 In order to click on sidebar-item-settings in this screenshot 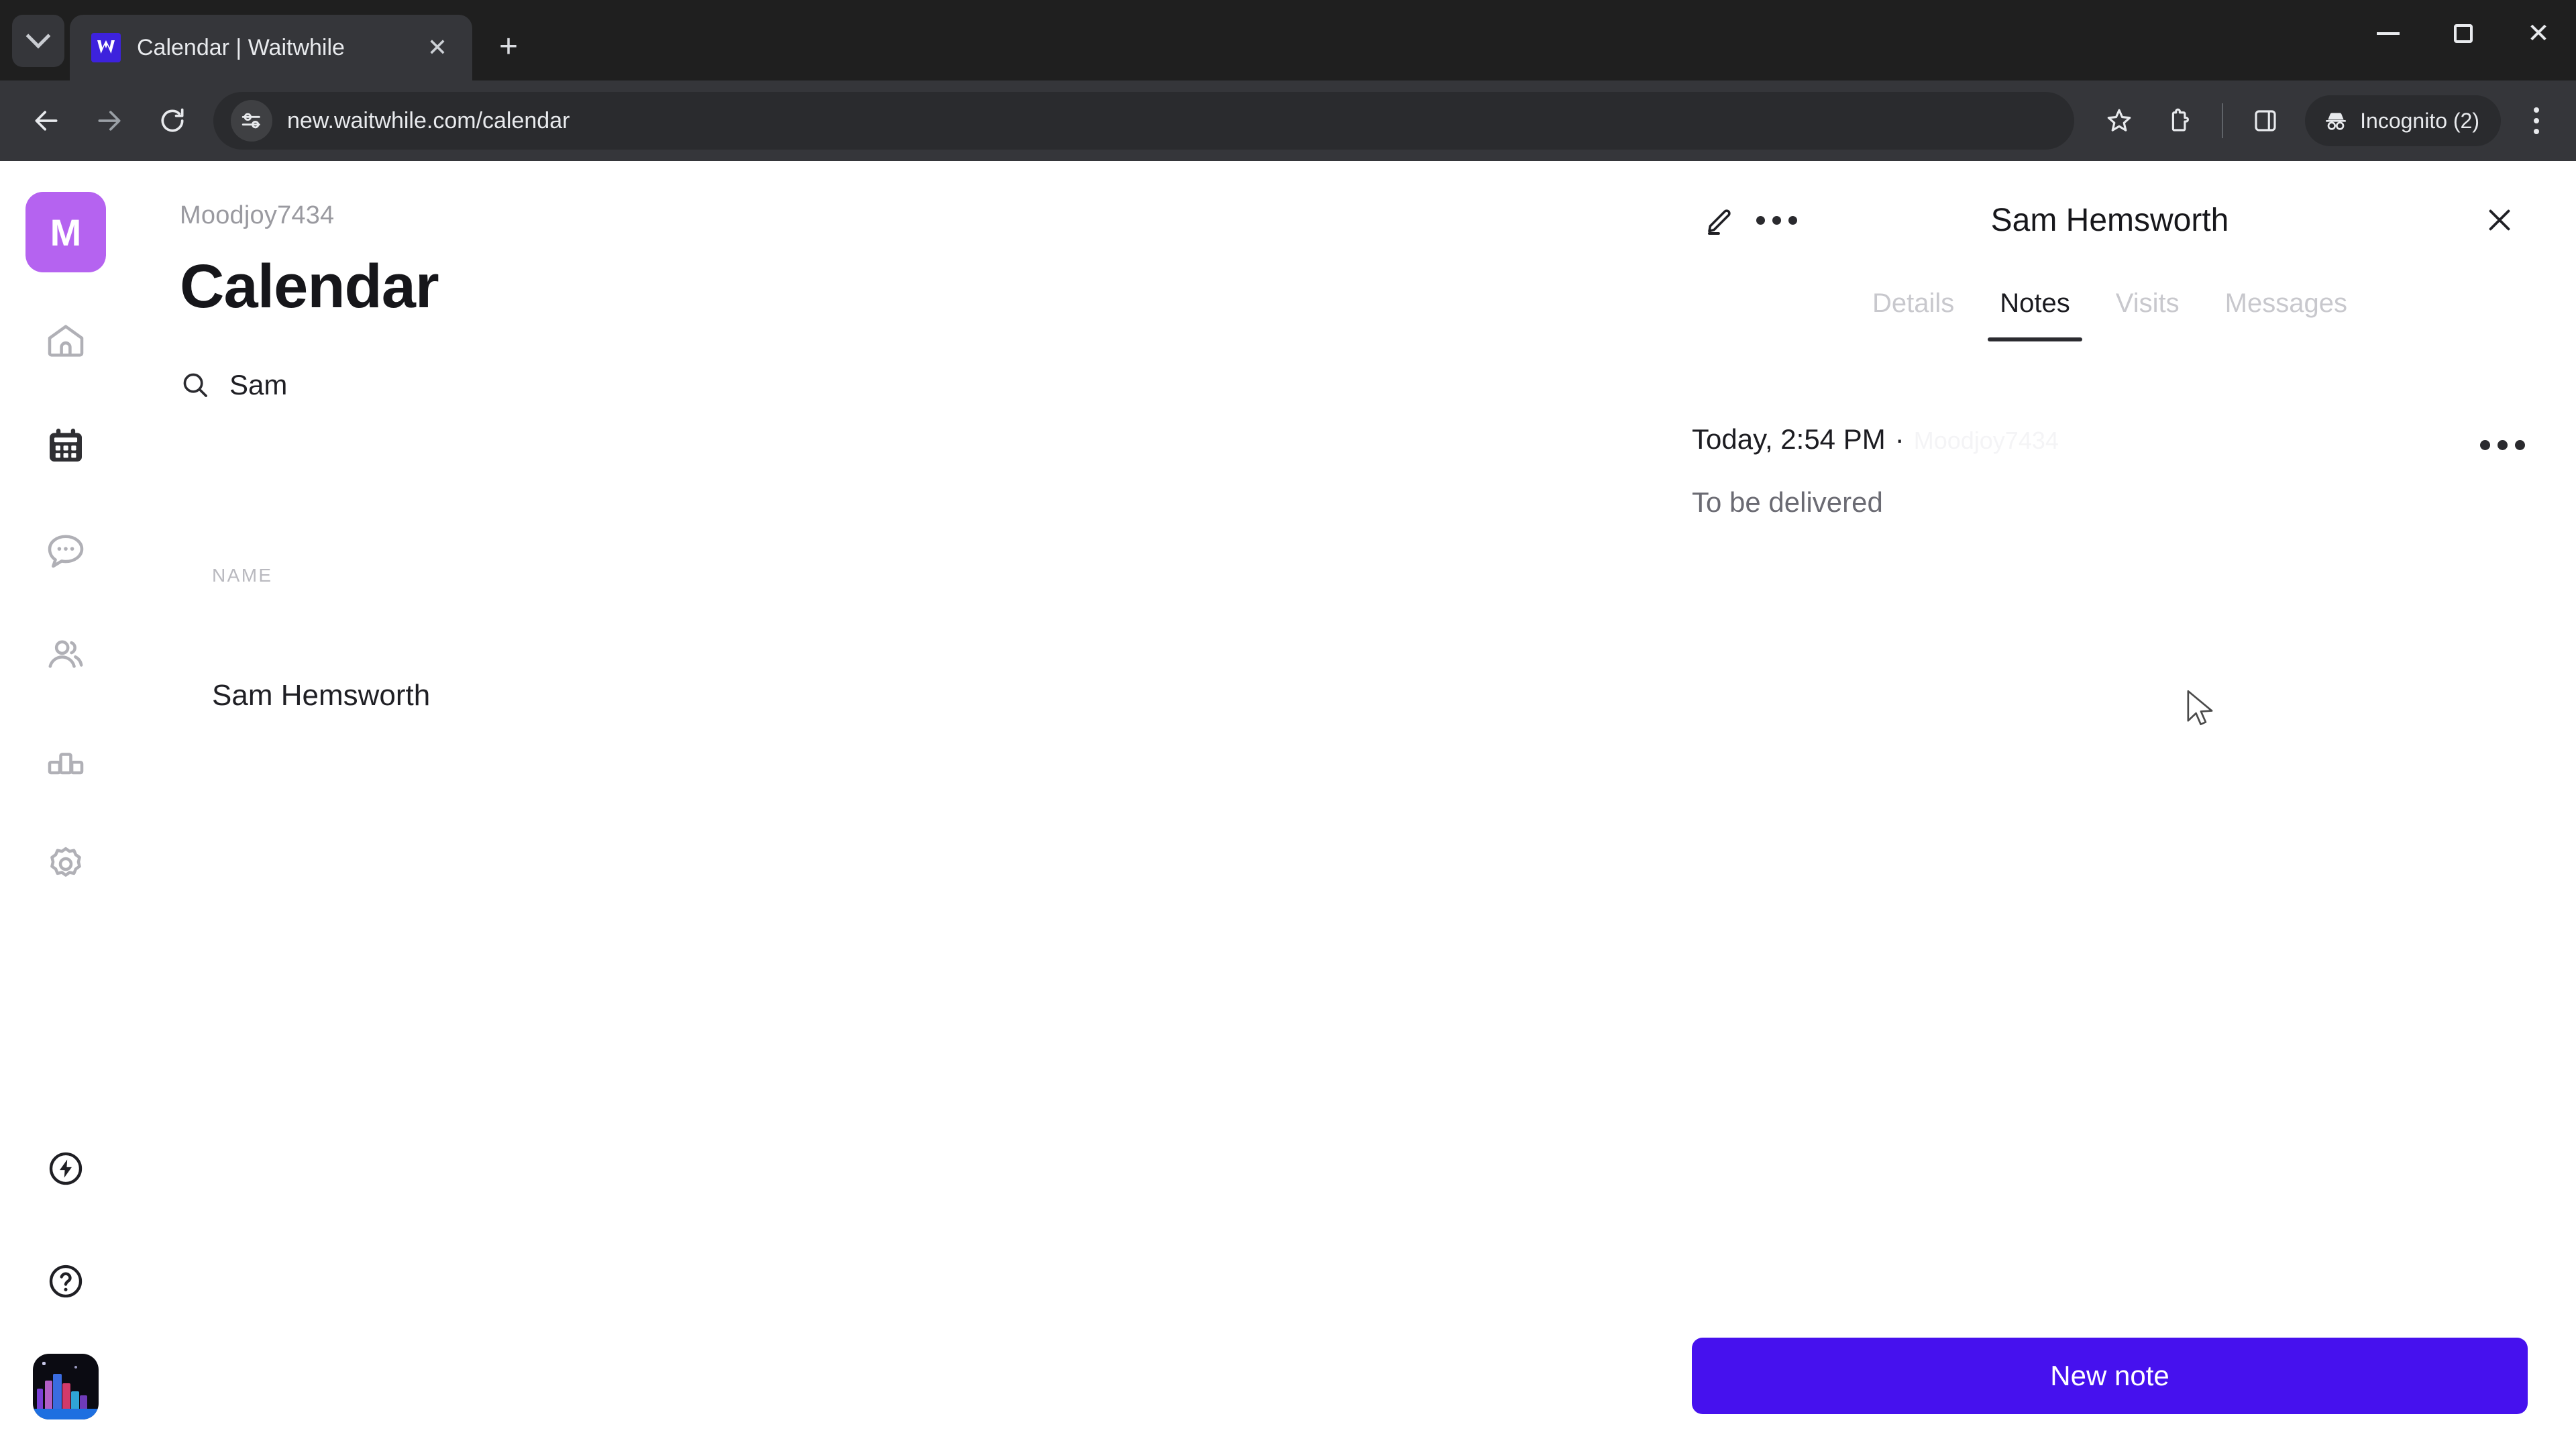, I will do `click(65, 864)`.